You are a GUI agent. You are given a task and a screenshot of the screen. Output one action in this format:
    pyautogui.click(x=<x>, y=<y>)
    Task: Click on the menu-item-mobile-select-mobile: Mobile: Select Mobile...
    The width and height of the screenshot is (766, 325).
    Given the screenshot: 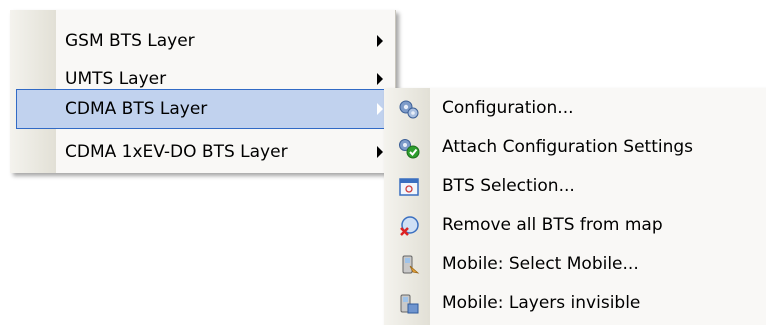 What is the action you would take?
    pyautogui.click(x=575, y=264)
    